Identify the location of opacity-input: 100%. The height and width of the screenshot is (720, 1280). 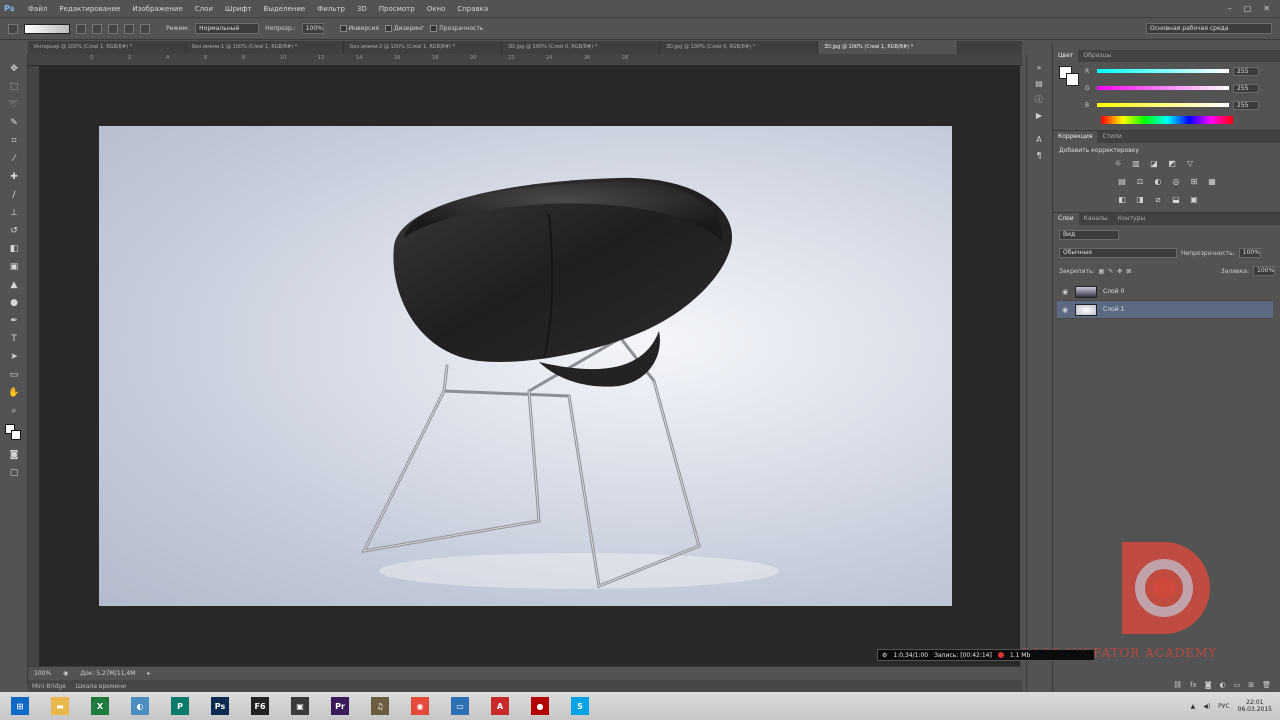
(312, 28).